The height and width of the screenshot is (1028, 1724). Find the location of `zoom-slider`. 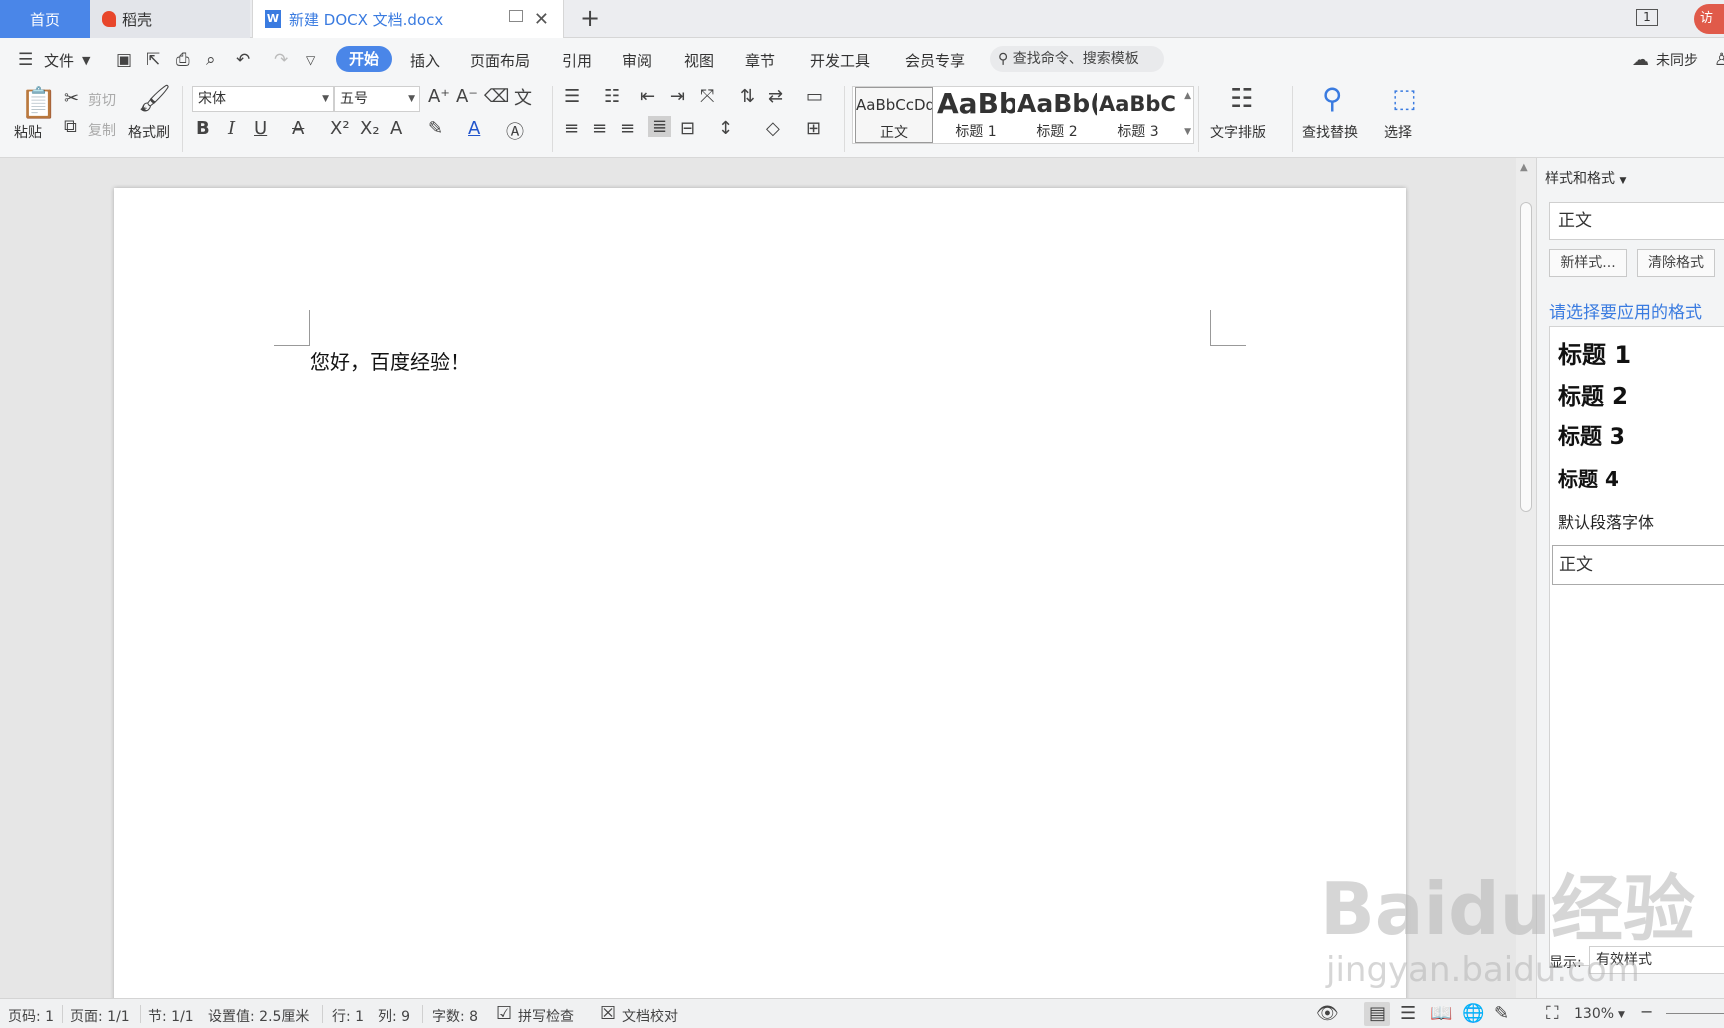

zoom-slider is located at coordinates (1695, 1013).